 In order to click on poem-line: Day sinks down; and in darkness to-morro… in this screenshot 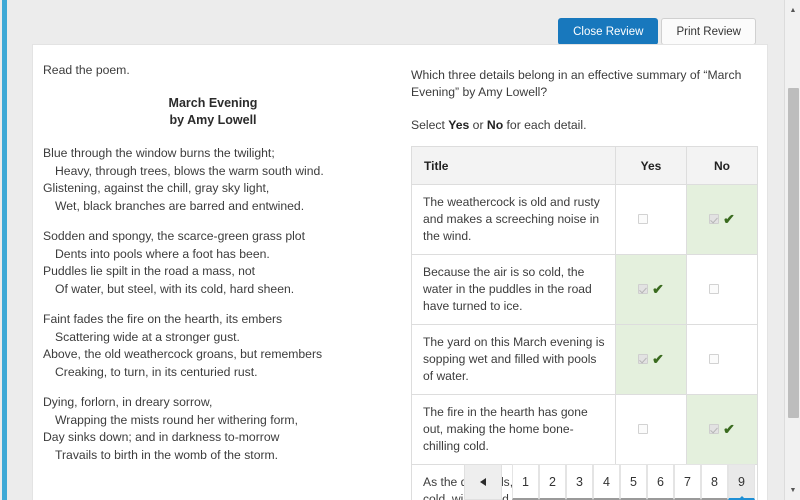, I will do `click(161, 437)`.